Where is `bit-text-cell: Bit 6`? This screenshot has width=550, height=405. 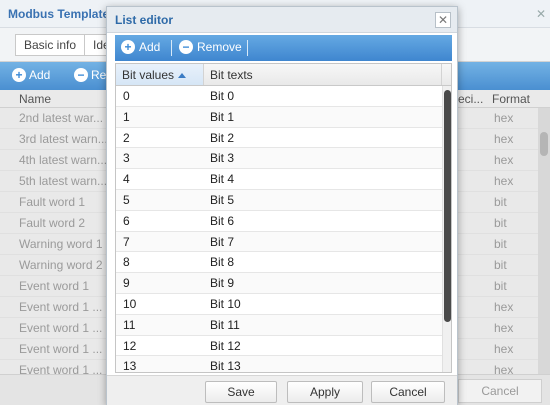
bit-text-cell: Bit 6 is located at coordinates (222, 221).